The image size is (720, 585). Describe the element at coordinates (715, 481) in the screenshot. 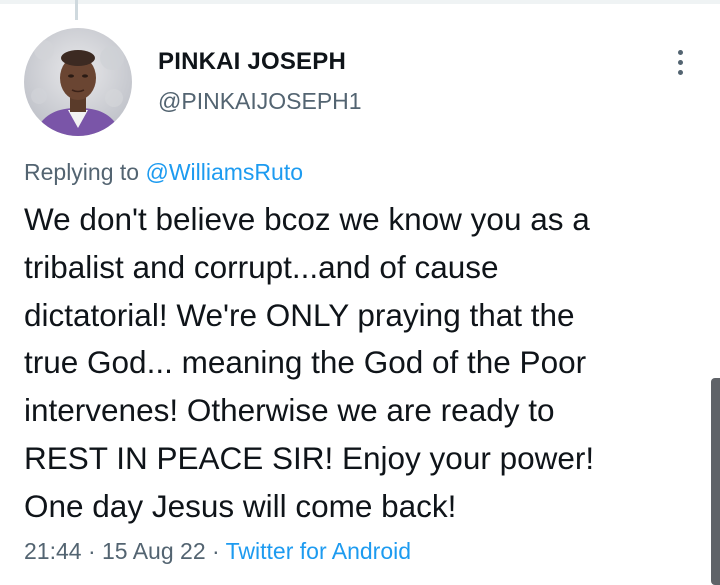

I see `scrollbar-thumb` at that location.